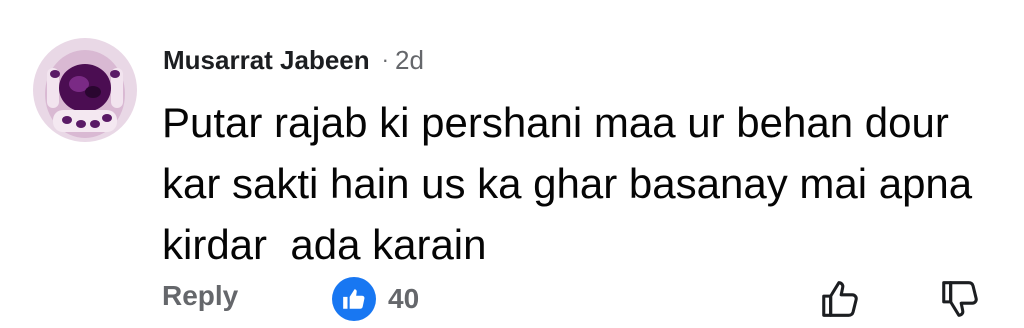 The width and height of the screenshot is (1024, 328). Describe the element at coordinates (200, 296) in the screenshot. I see `reply-button: Reply` at that location.